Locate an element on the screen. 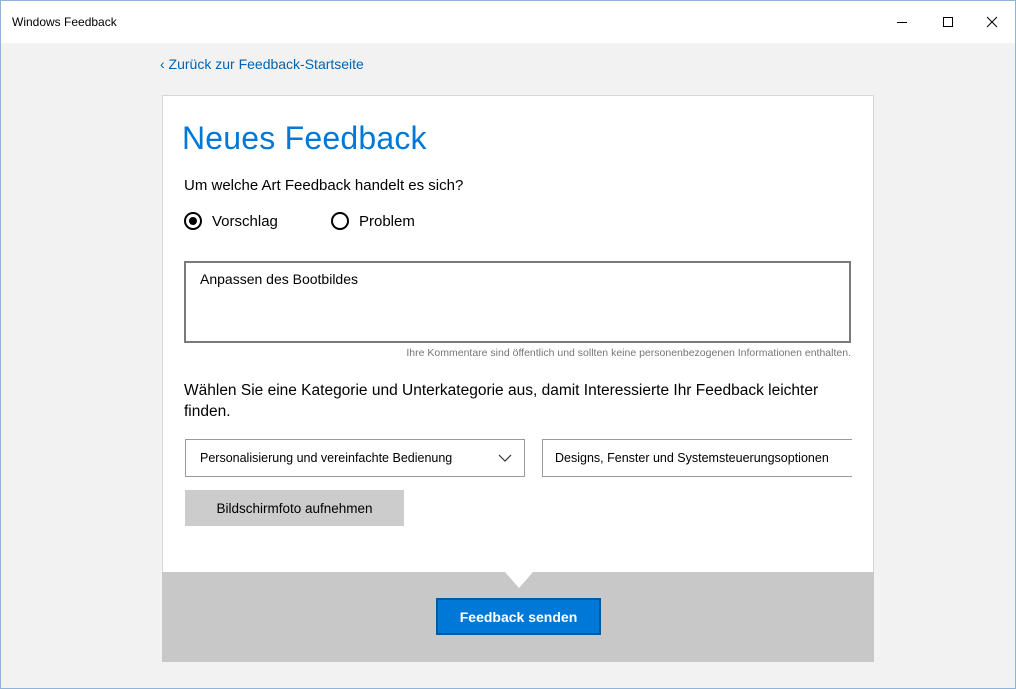 The height and width of the screenshot is (689, 1016). radio-checked-icon is located at coordinates (193, 221).